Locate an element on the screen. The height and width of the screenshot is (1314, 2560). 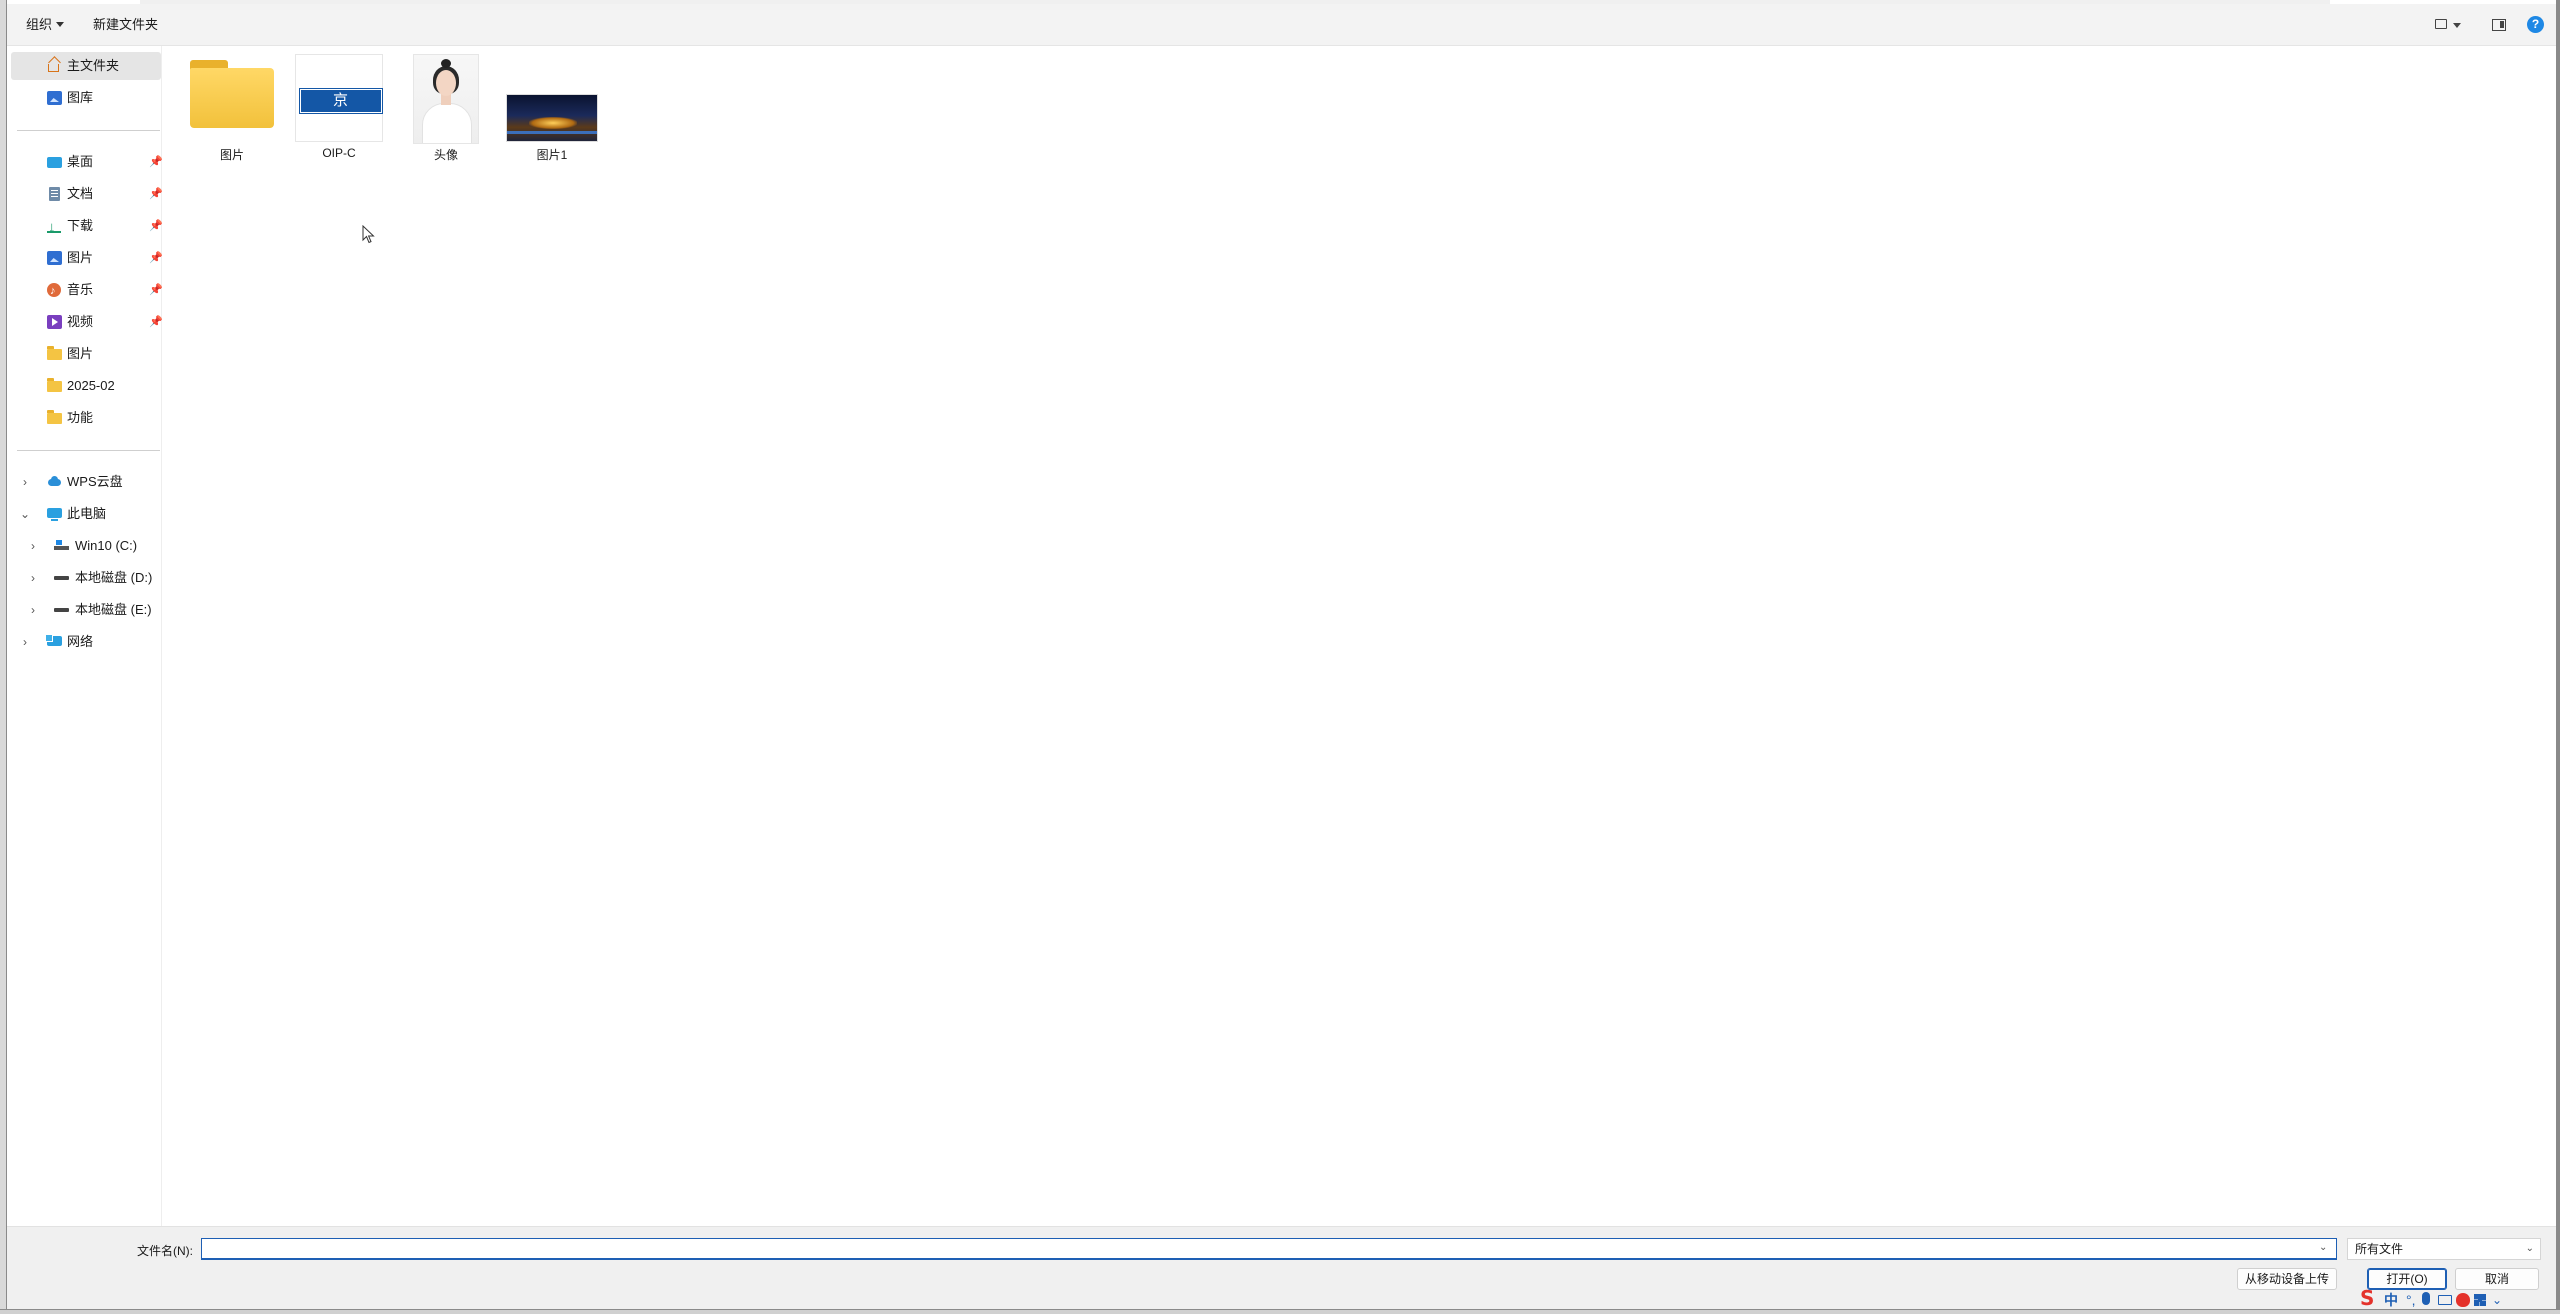
window-frame-right is located at coordinates (2558, 657).